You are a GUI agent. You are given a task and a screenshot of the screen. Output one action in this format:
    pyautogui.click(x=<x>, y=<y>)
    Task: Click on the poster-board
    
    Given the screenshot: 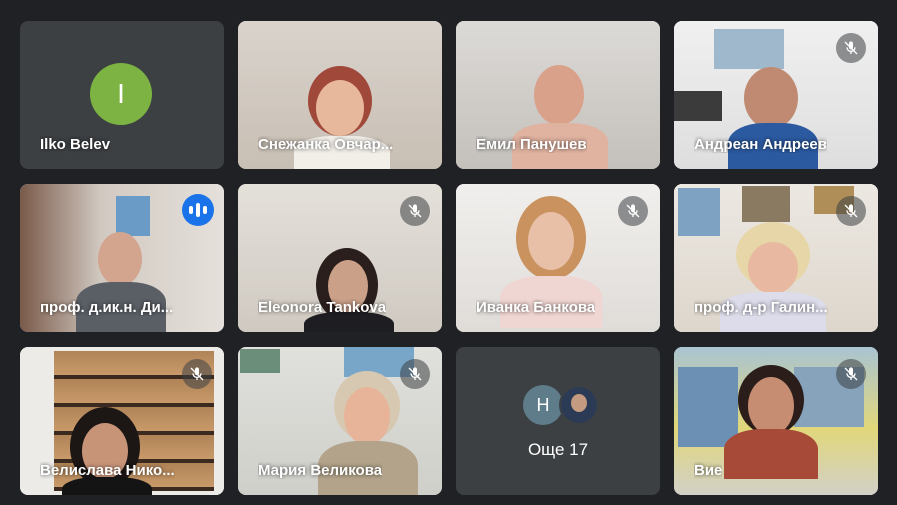 What is the action you would take?
    pyautogui.click(x=708, y=407)
    